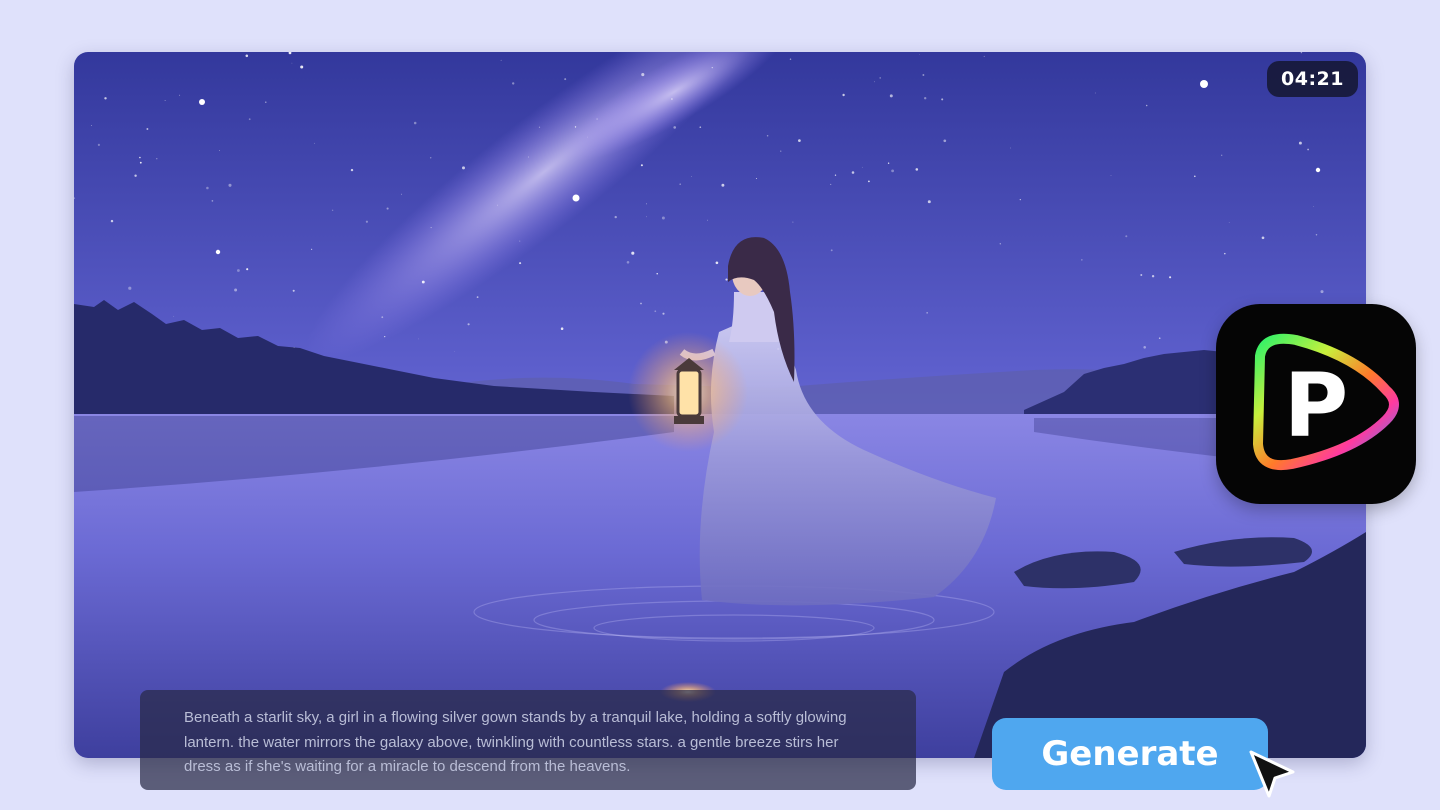 The image size is (1440, 810). I want to click on app-logo-p-icon: P, so click(1316, 404).